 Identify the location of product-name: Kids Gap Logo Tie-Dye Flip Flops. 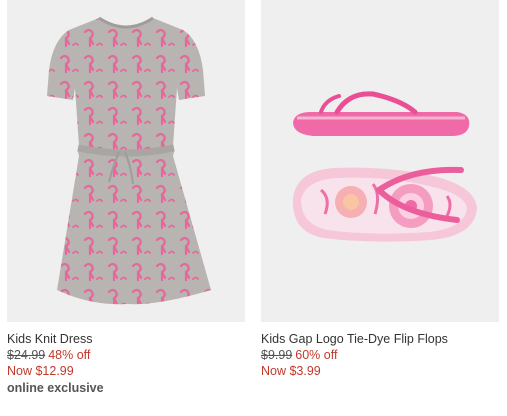
(380, 339).